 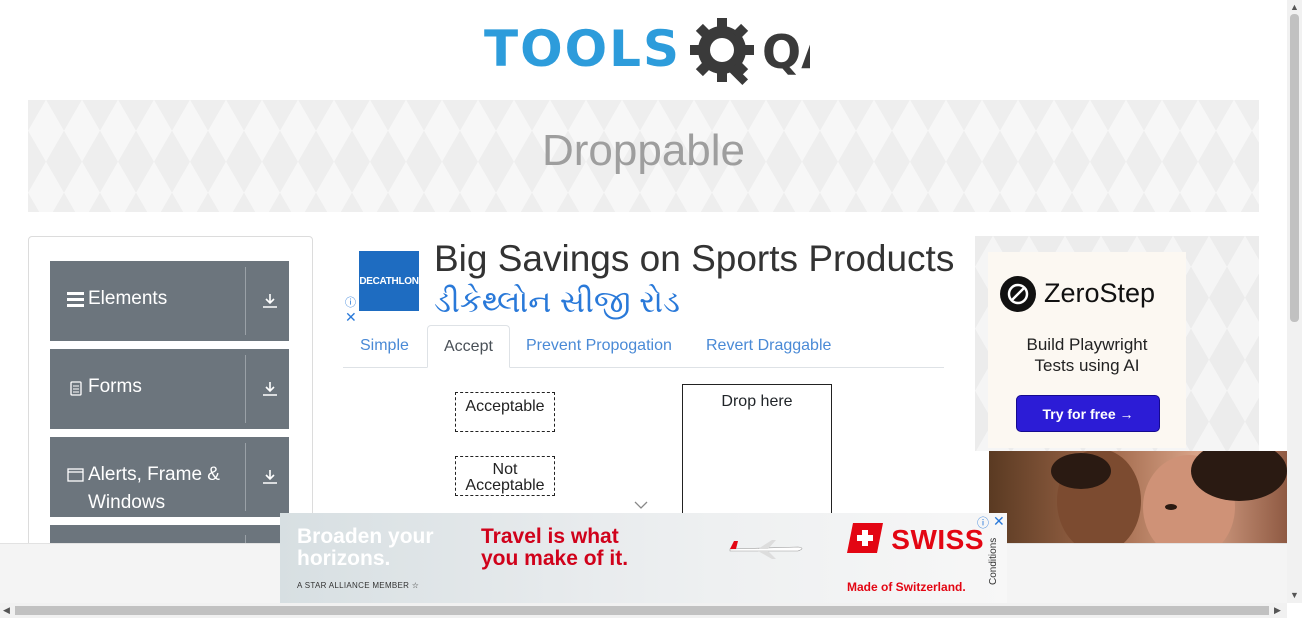 I want to click on page-title: Droppable, so click(x=643, y=150).